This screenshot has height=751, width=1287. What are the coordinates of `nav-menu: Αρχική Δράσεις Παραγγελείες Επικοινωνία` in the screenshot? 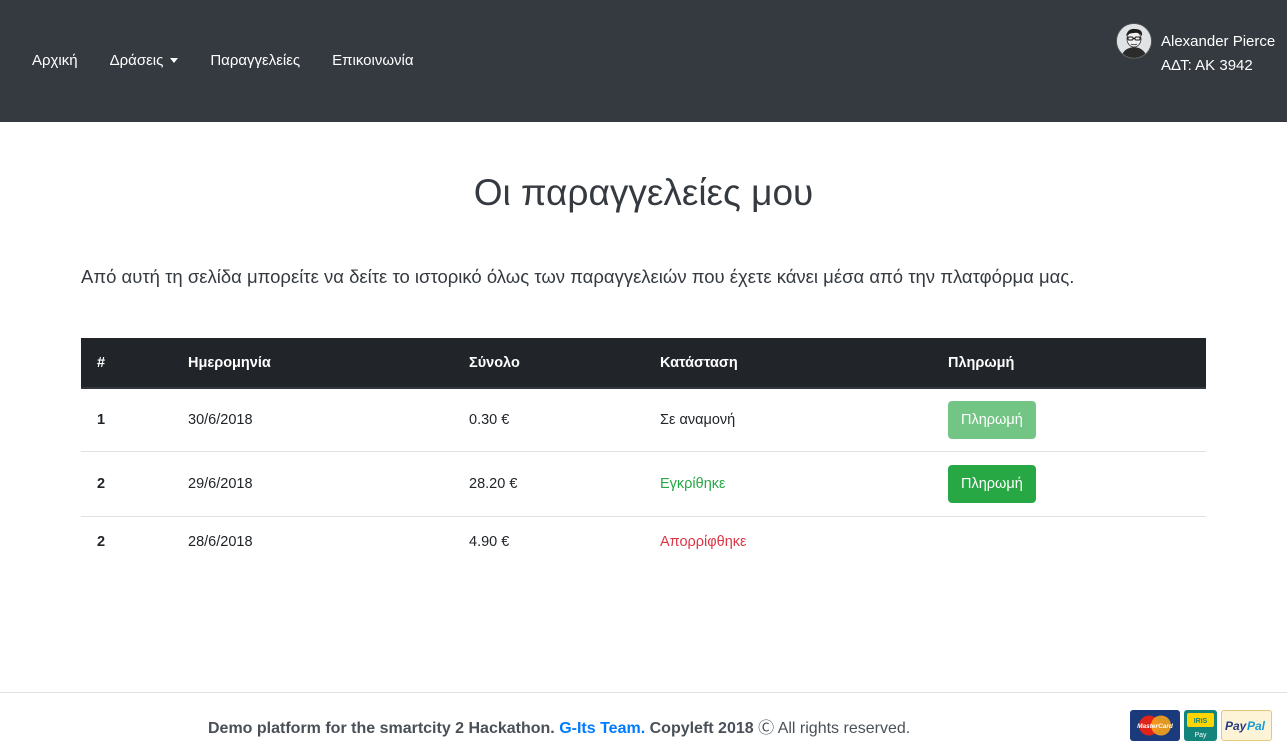 It's located at (239, 60).